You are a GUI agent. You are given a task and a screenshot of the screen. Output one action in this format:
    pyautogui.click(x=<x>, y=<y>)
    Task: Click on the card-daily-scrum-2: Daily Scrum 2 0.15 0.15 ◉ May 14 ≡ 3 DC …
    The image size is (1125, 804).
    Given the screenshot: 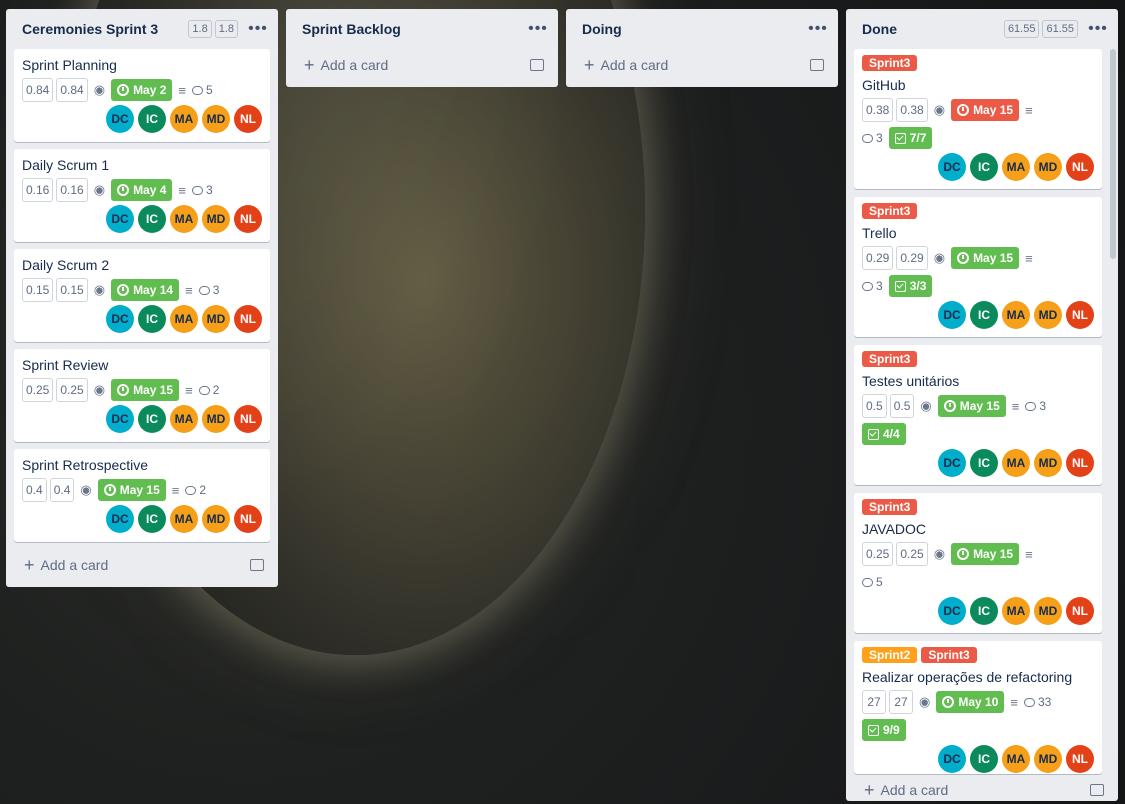 What is the action you would take?
    pyautogui.click(x=142, y=295)
    